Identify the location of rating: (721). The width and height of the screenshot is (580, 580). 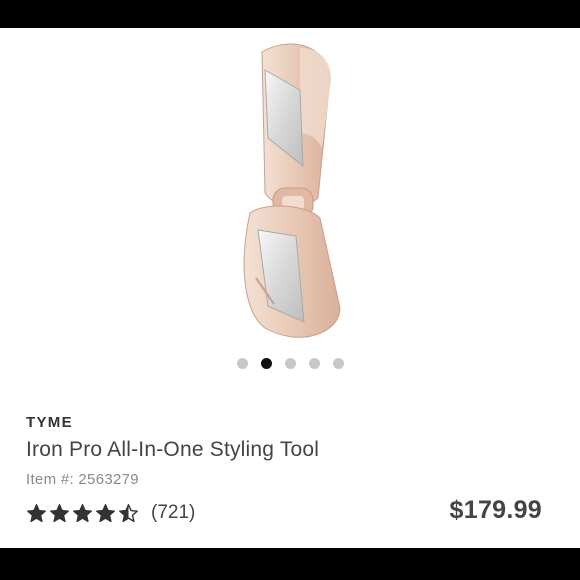
(110, 513).